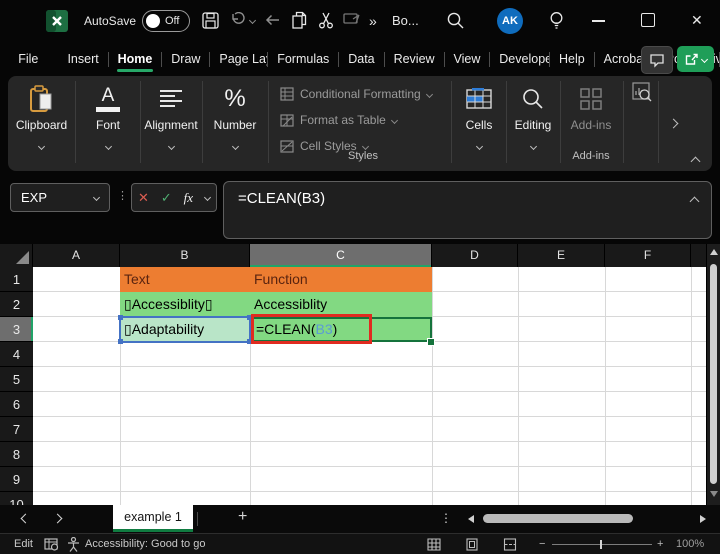 The image size is (720, 554). Describe the element at coordinates (694, 200) in the screenshot. I see `collapse-formula-bar-button` at that location.